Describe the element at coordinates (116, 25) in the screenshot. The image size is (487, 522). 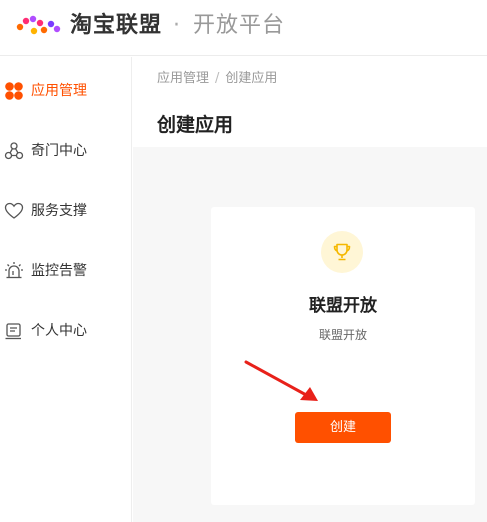
I see `brand-name: 淘宝联盟` at that location.